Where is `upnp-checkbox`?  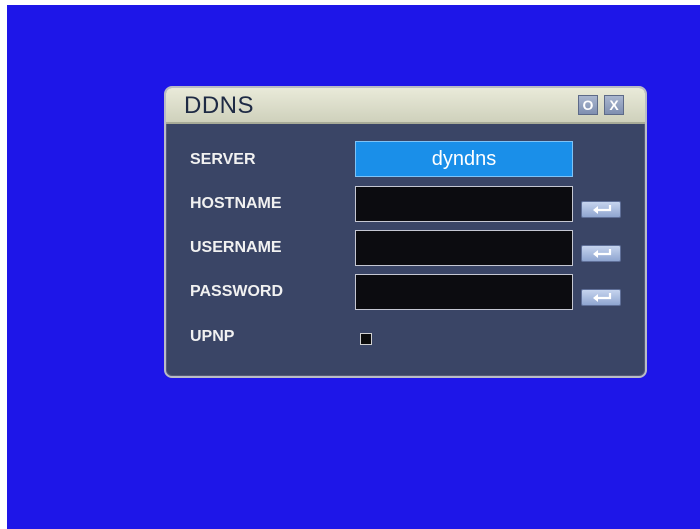
upnp-checkbox is located at coordinates (366, 339).